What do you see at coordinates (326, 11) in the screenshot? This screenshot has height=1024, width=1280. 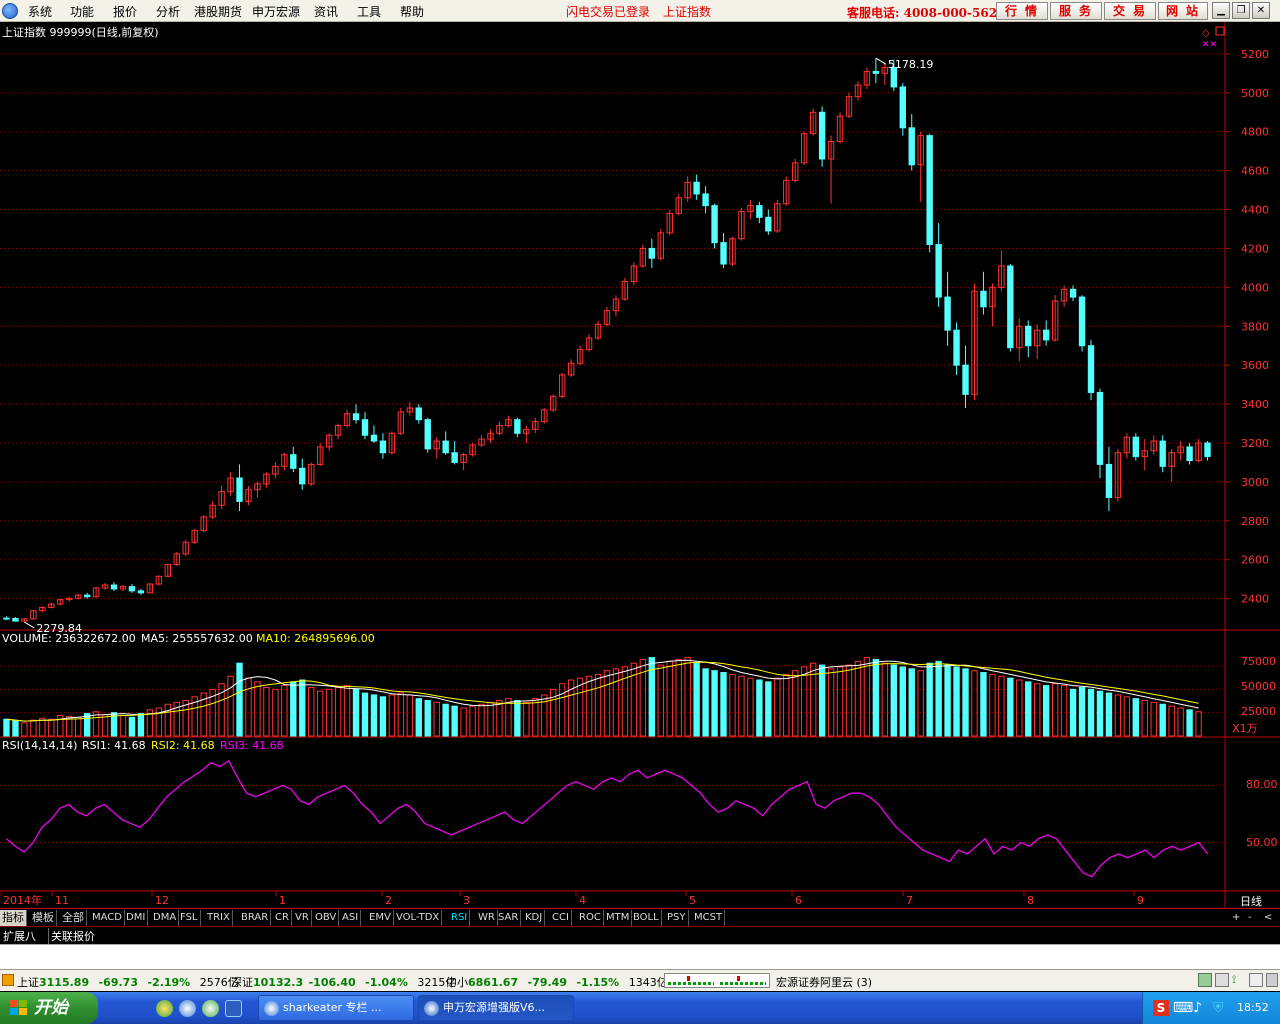 I see `menu-news: 资讯` at bounding box center [326, 11].